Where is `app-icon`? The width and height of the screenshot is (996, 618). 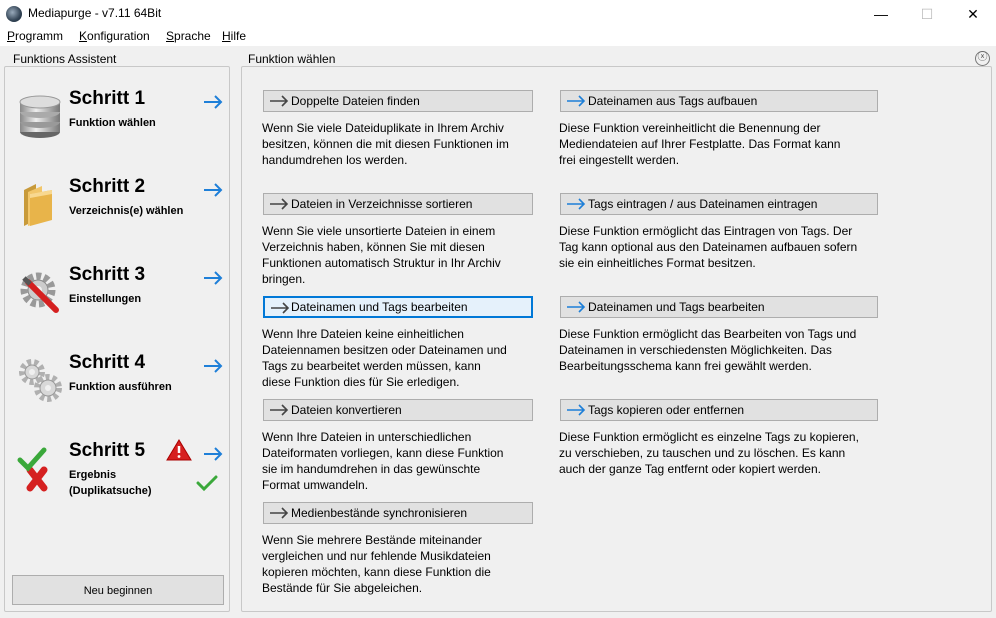 app-icon is located at coordinates (14, 14).